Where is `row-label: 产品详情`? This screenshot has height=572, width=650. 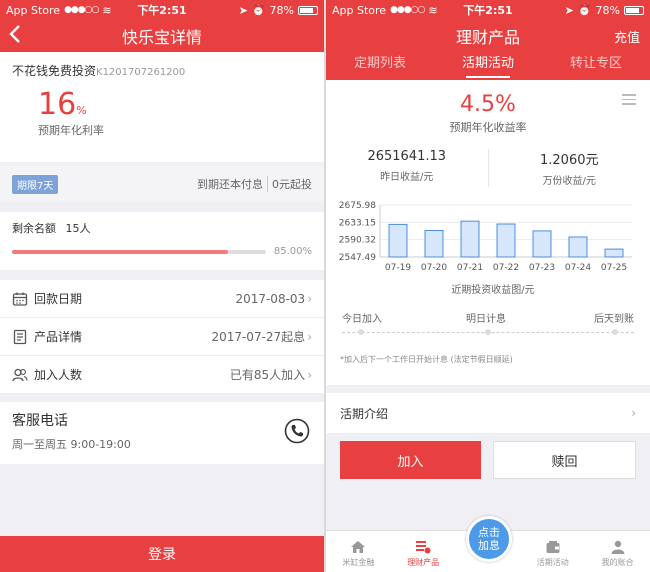
row-label: 产品详情 is located at coordinates (58, 337).